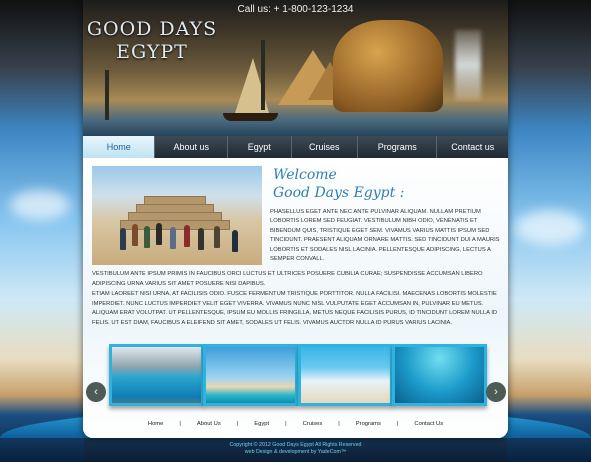 The width and height of the screenshot is (591, 462). I want to click on site-logo: GOOD DAYS EGYPT, so click(152, 41).